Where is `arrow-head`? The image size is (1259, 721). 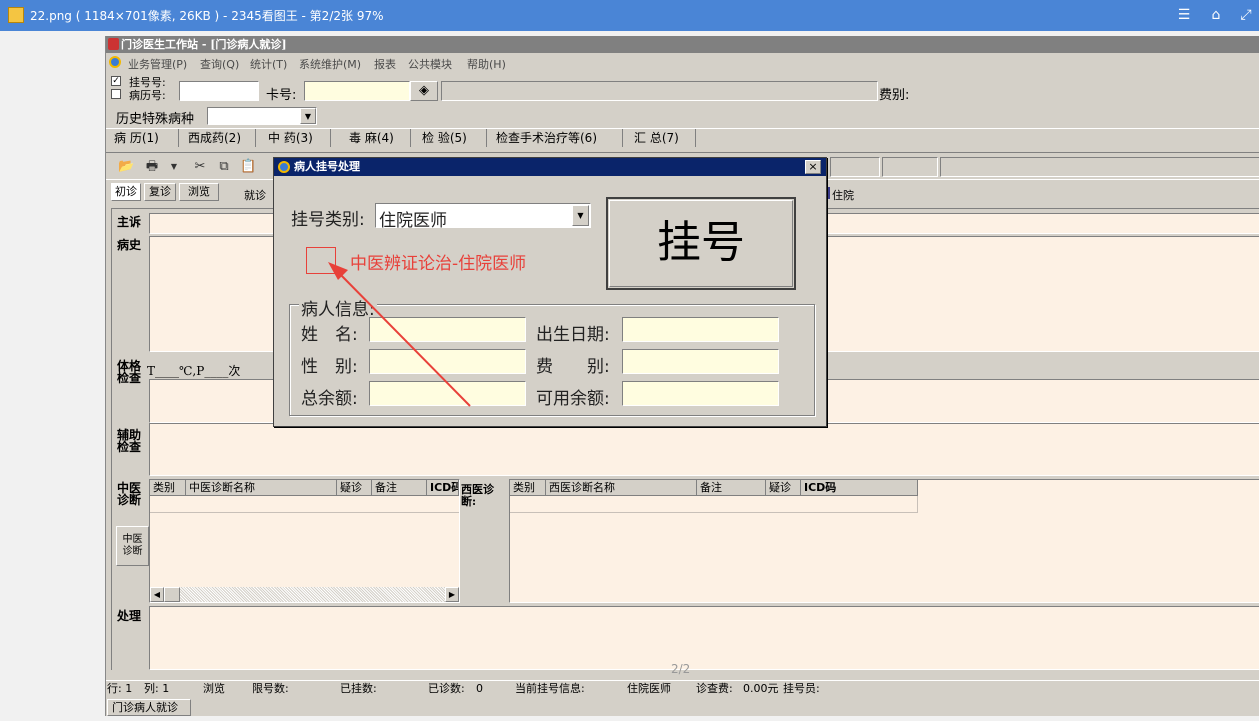
arrow-head is located at coordinates (338, 271).